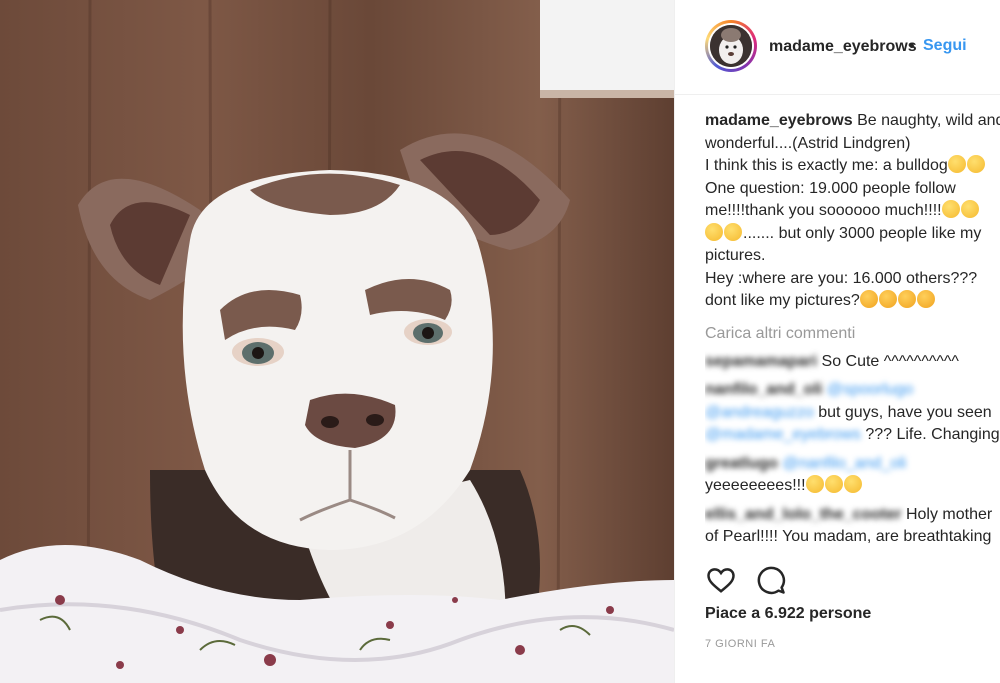 The width and height of the screenshot is (1000, 683). Describe the element at coordinates (843, 47) in the screenshot. I see `header-username: madame_eyebrows` at that location.